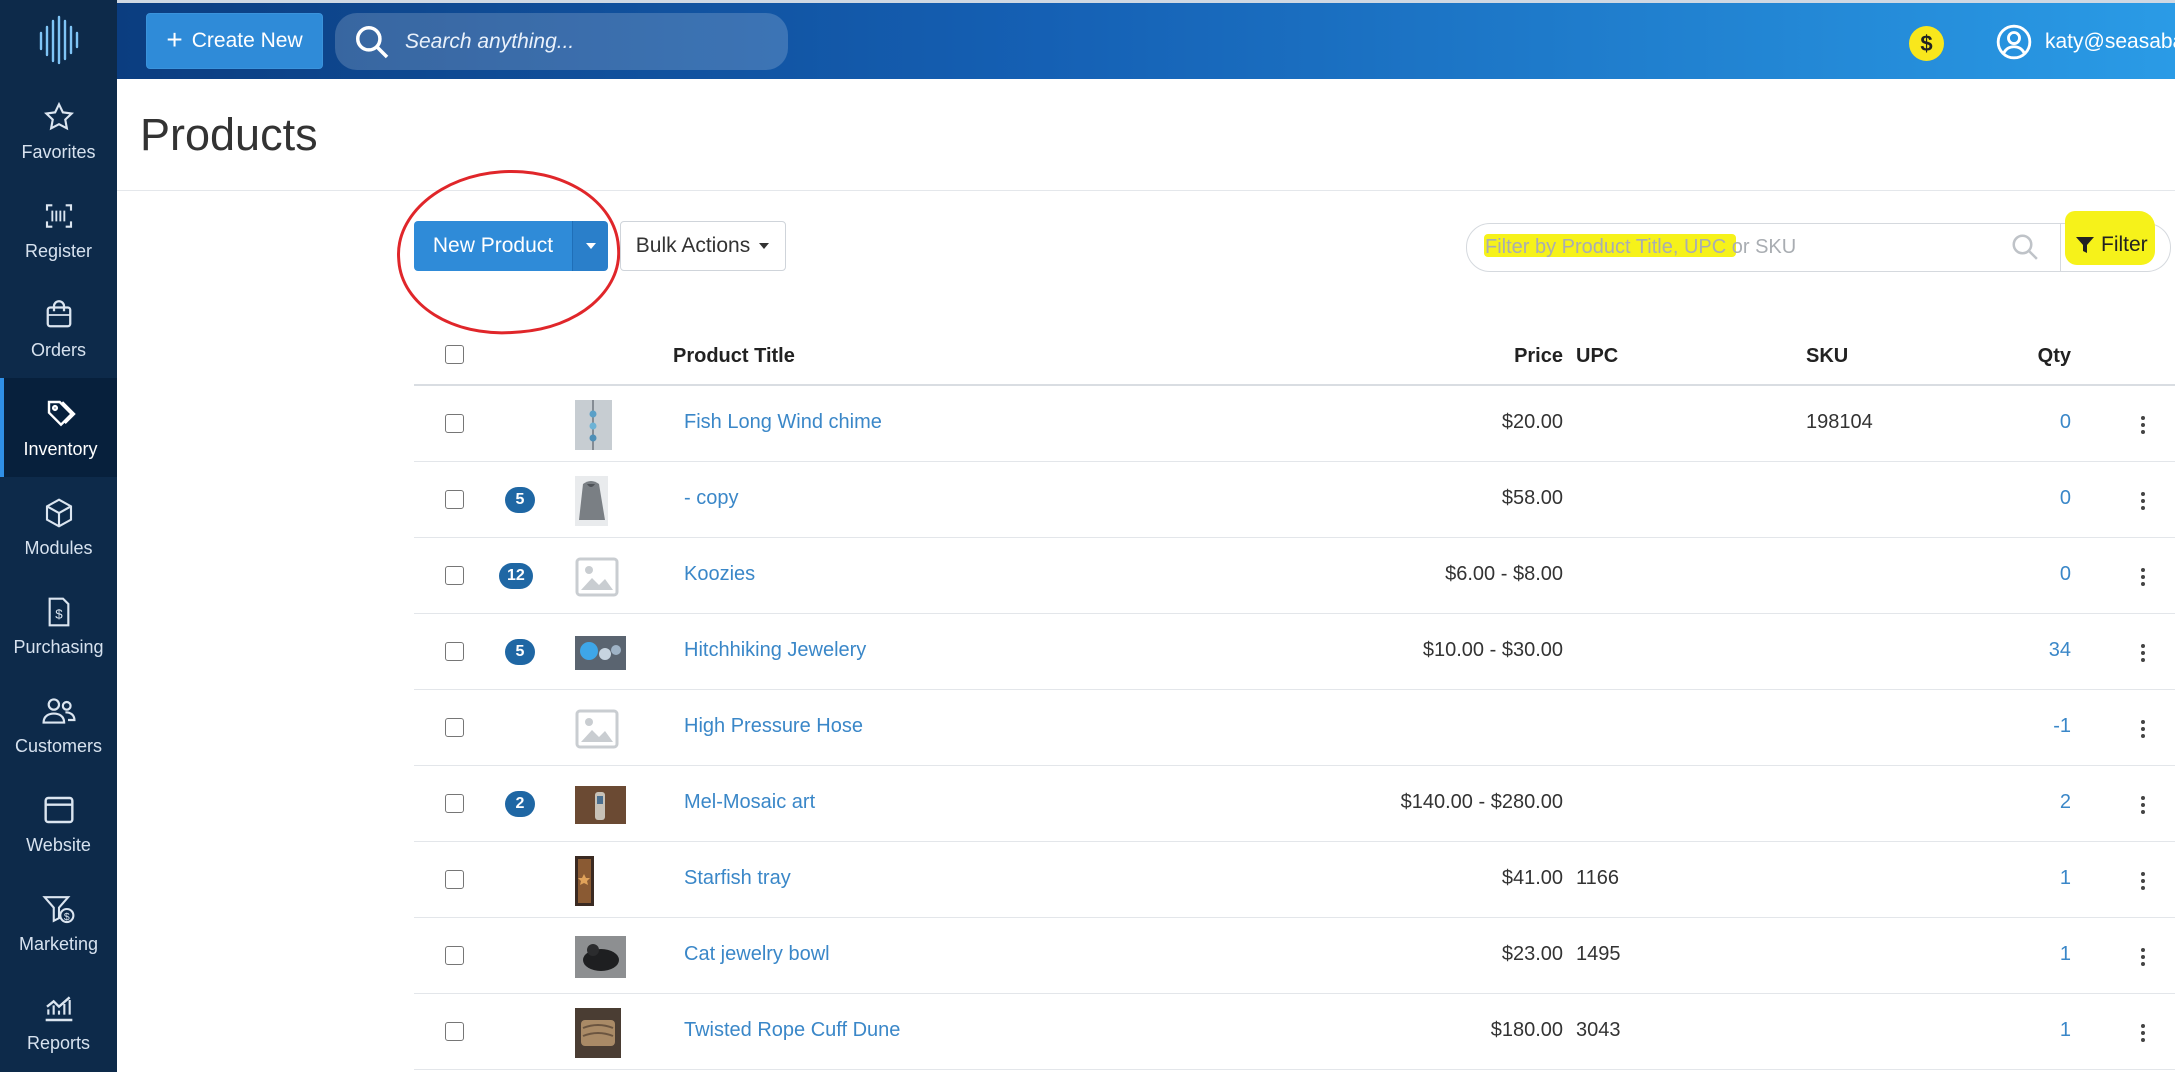 The image size is (2175, 1072). I want to click on new-product-button: New Product, so click(493, 246).